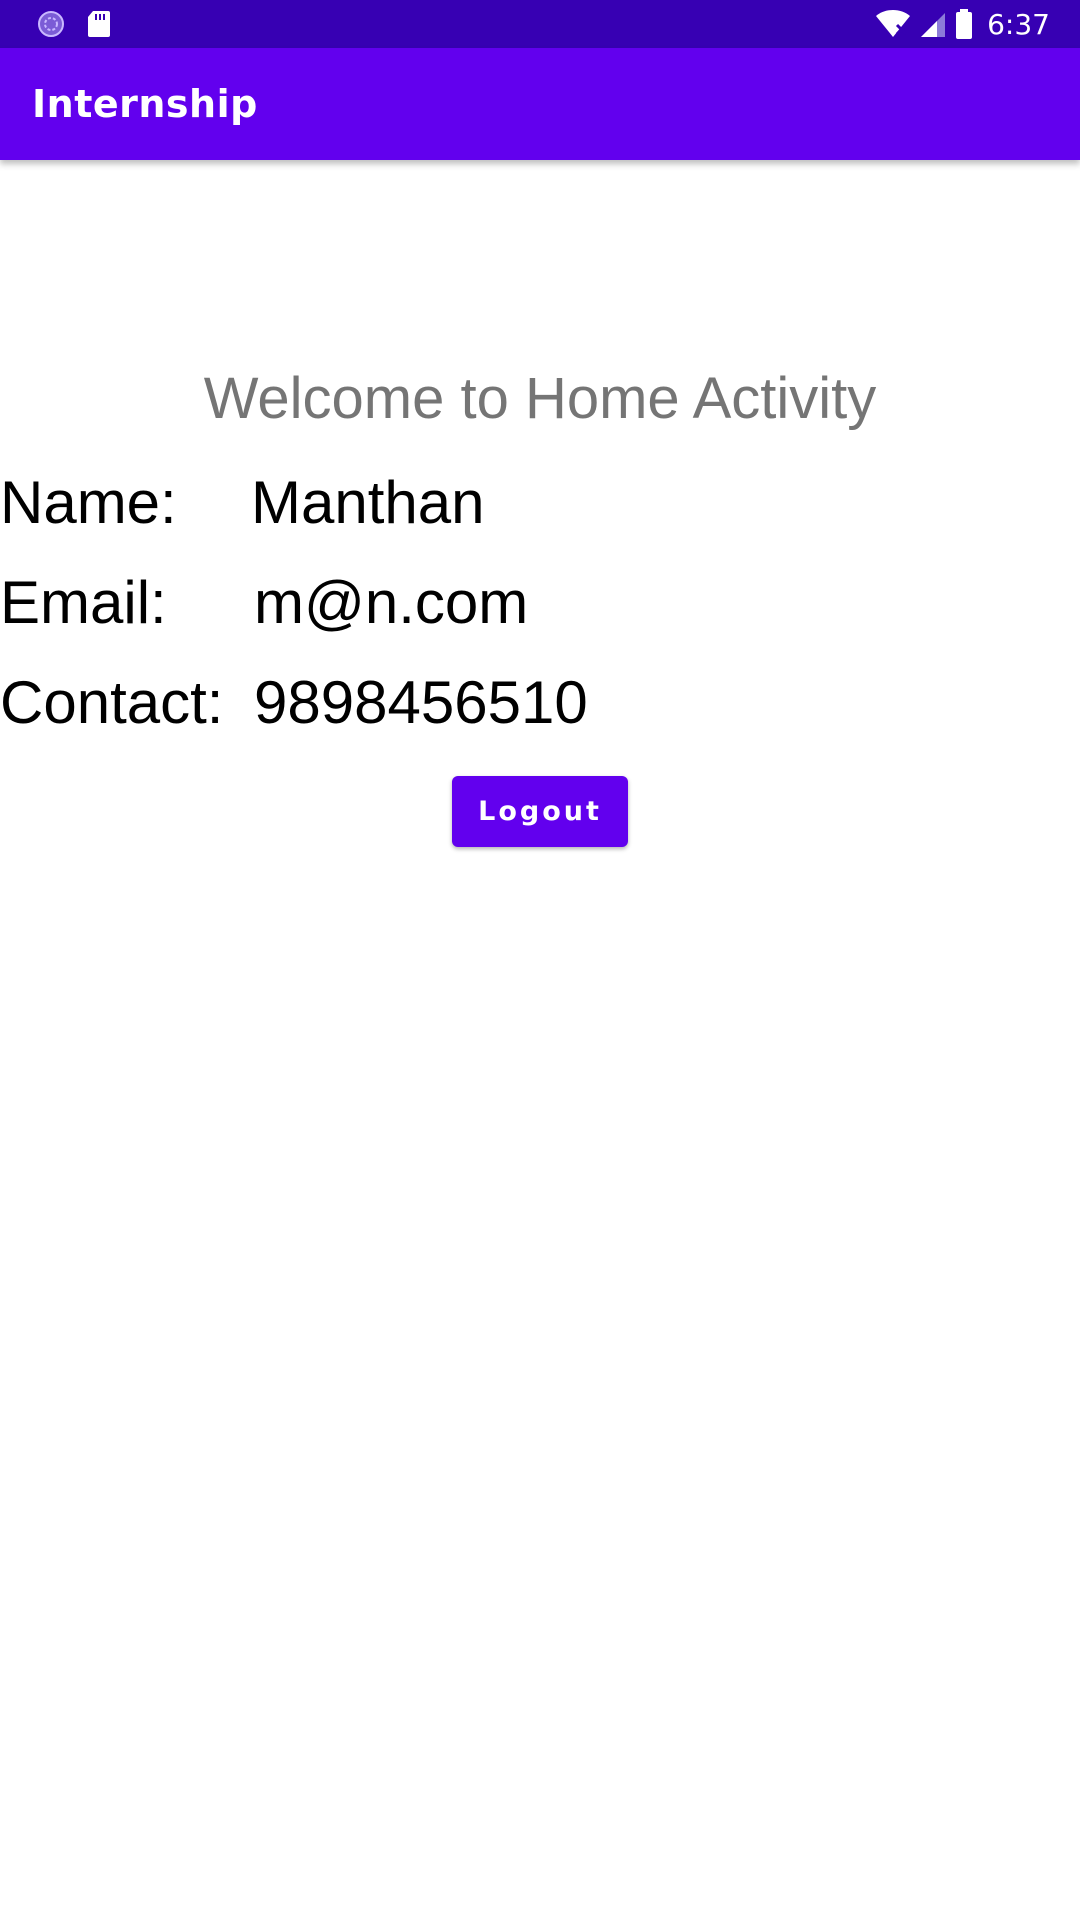 Image resolution: width=1080 pixels, height=1920 pixels. What do you see at coordinates (368, 502) in the screenshot?
I see `name-value: Manthan` at bounding box center [368, 502].